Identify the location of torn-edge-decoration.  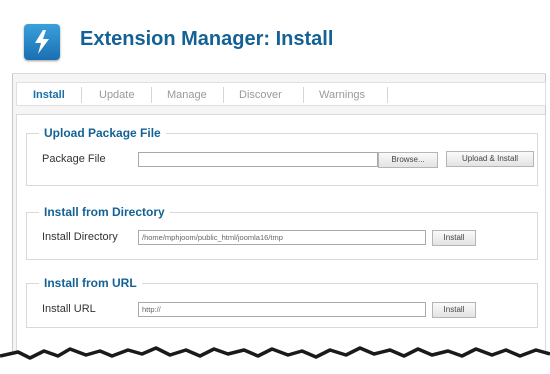
(275, 360).